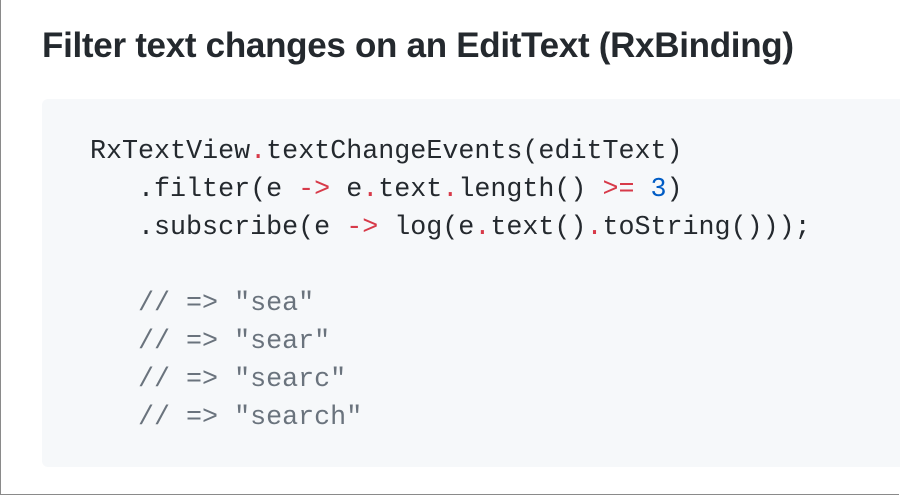 The height and width of the screenshot is (496, 900). I want to click on code-comment: // => "search", so click(250, 418).